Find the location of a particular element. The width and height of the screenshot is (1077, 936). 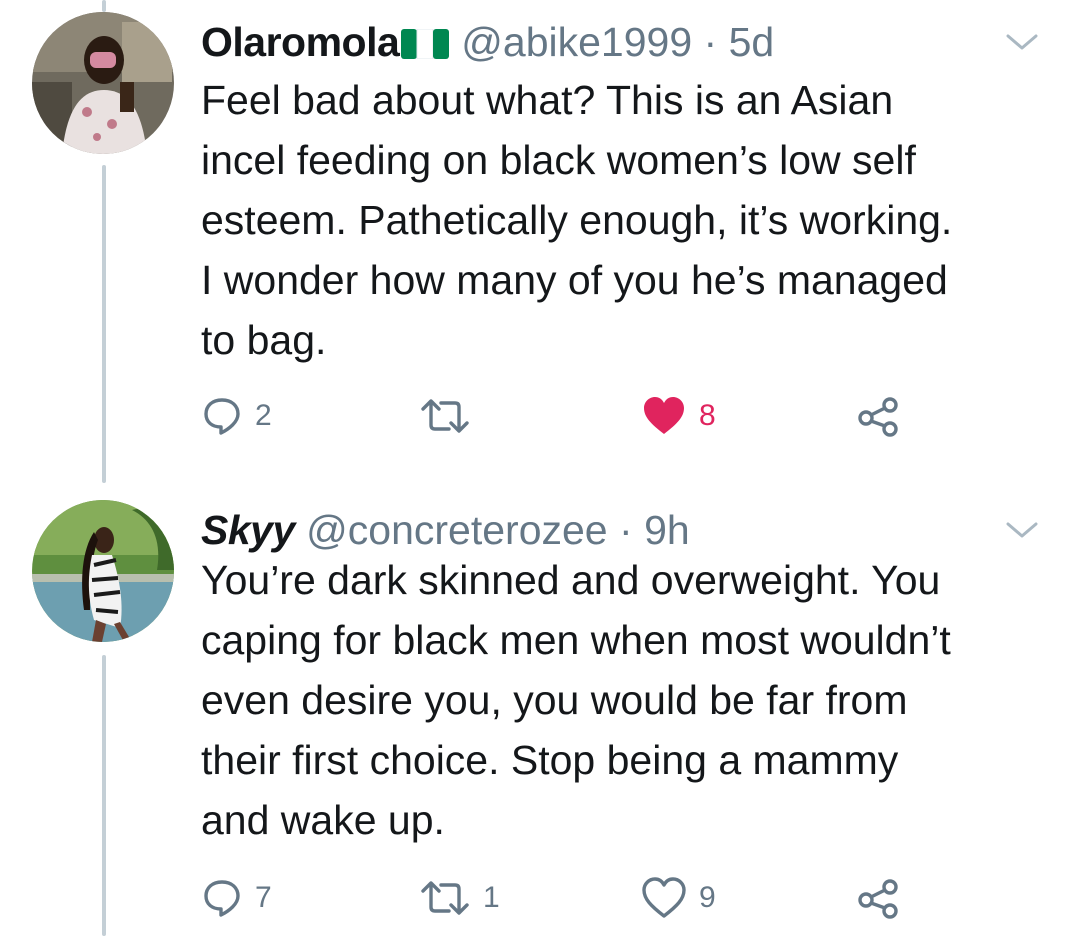

nigeria-flag-icon is located at coordinates (425, 44).